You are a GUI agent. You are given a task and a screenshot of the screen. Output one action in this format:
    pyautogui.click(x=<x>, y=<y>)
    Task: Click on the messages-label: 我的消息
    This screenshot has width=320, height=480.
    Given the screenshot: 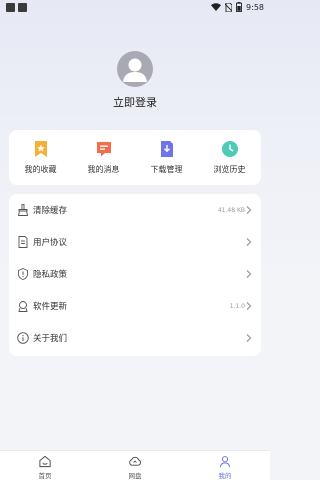 What is the action you would take?
    pyautogui.click(x=103, y=169)
    